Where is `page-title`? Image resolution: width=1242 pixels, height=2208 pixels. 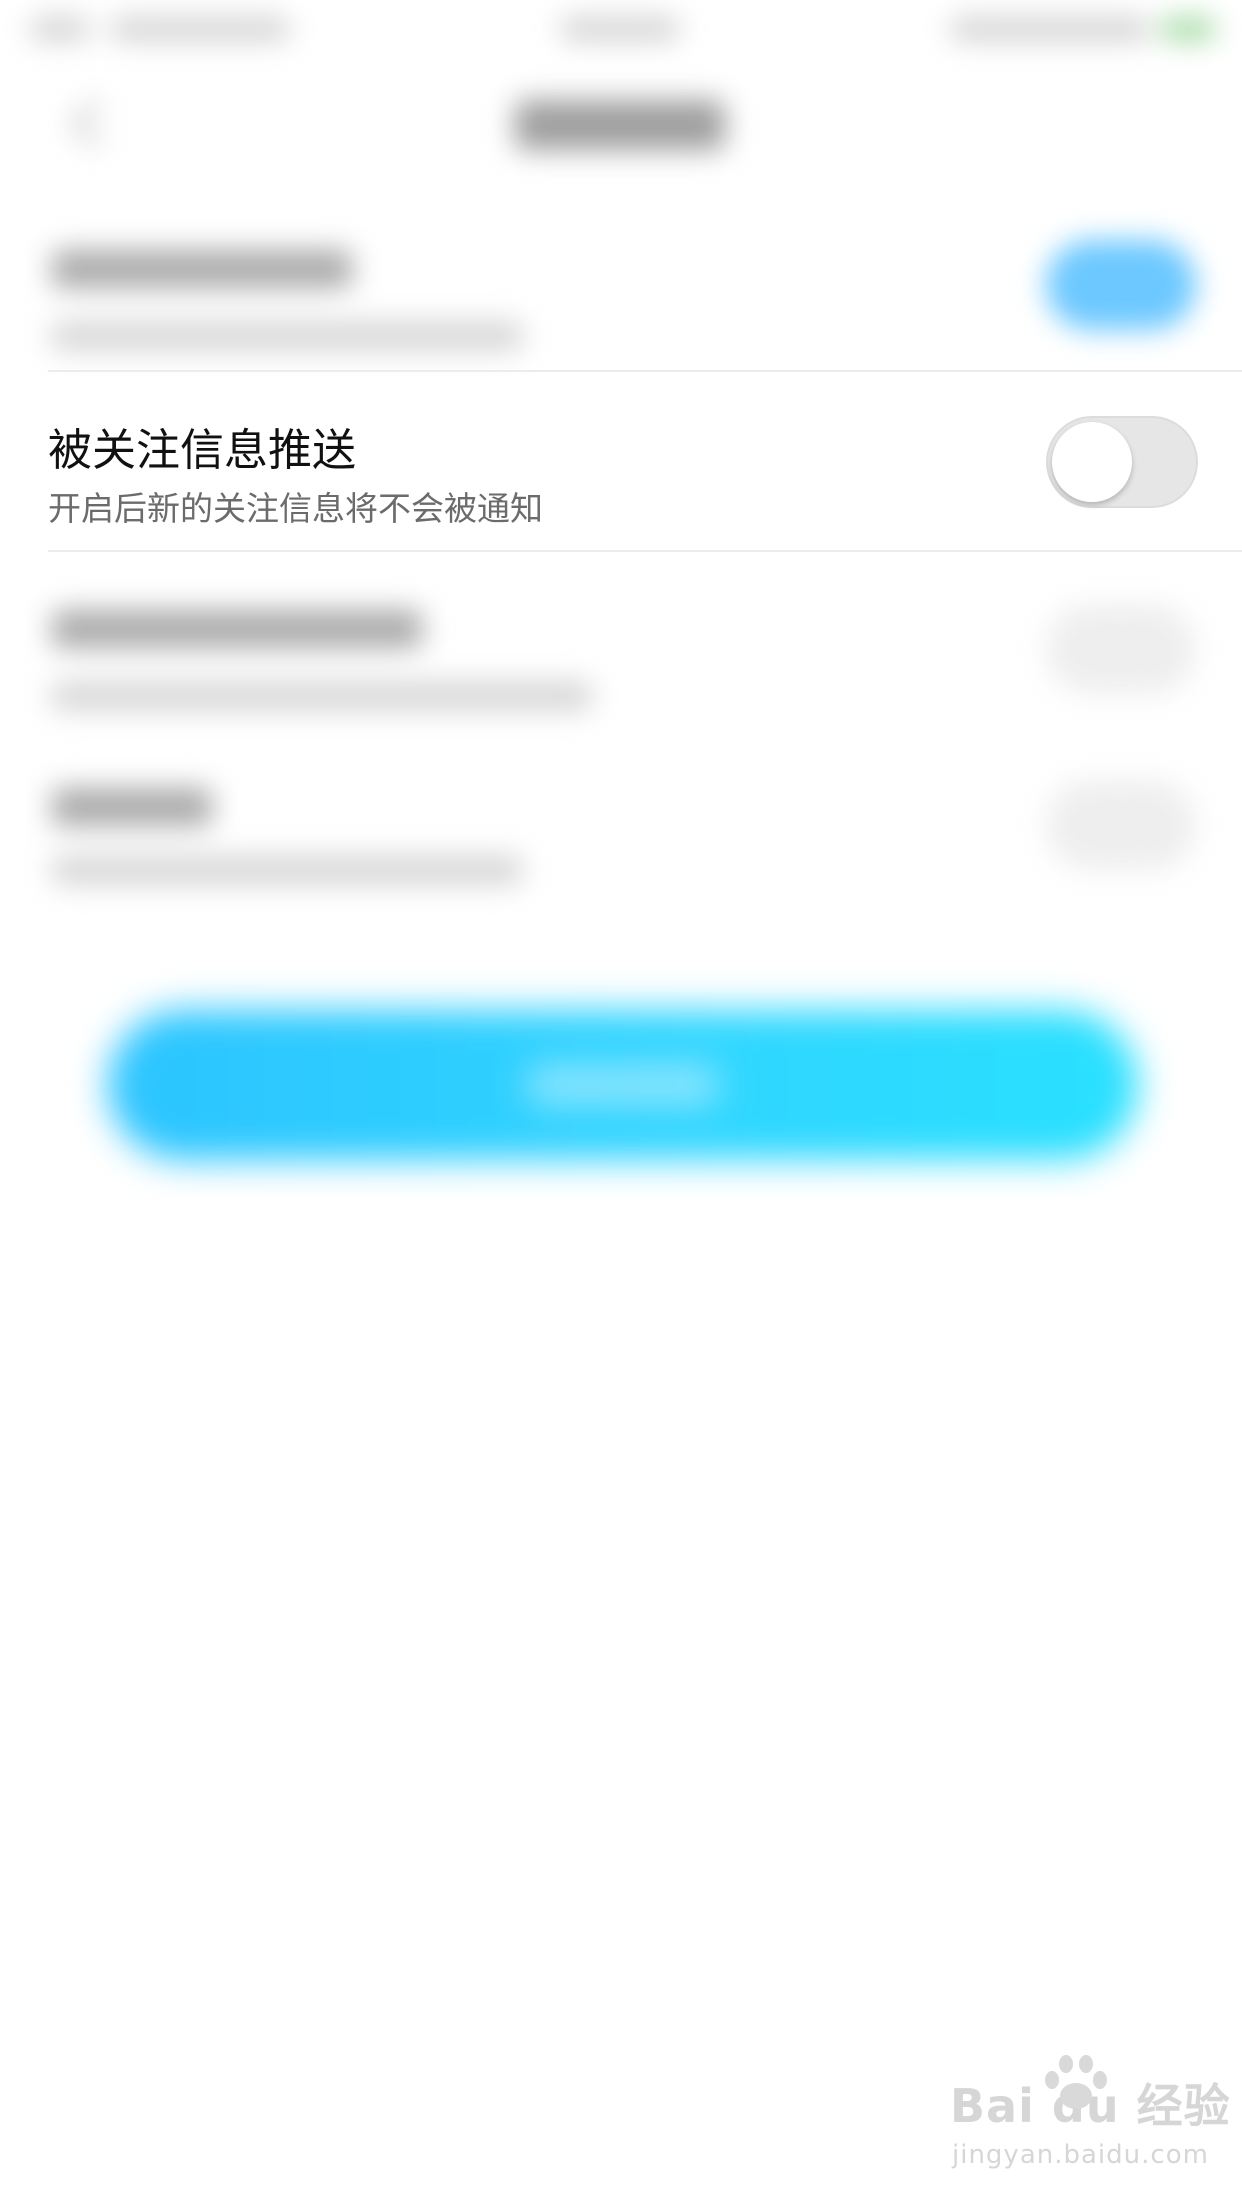 page-title is located at coordinates (620, 125).